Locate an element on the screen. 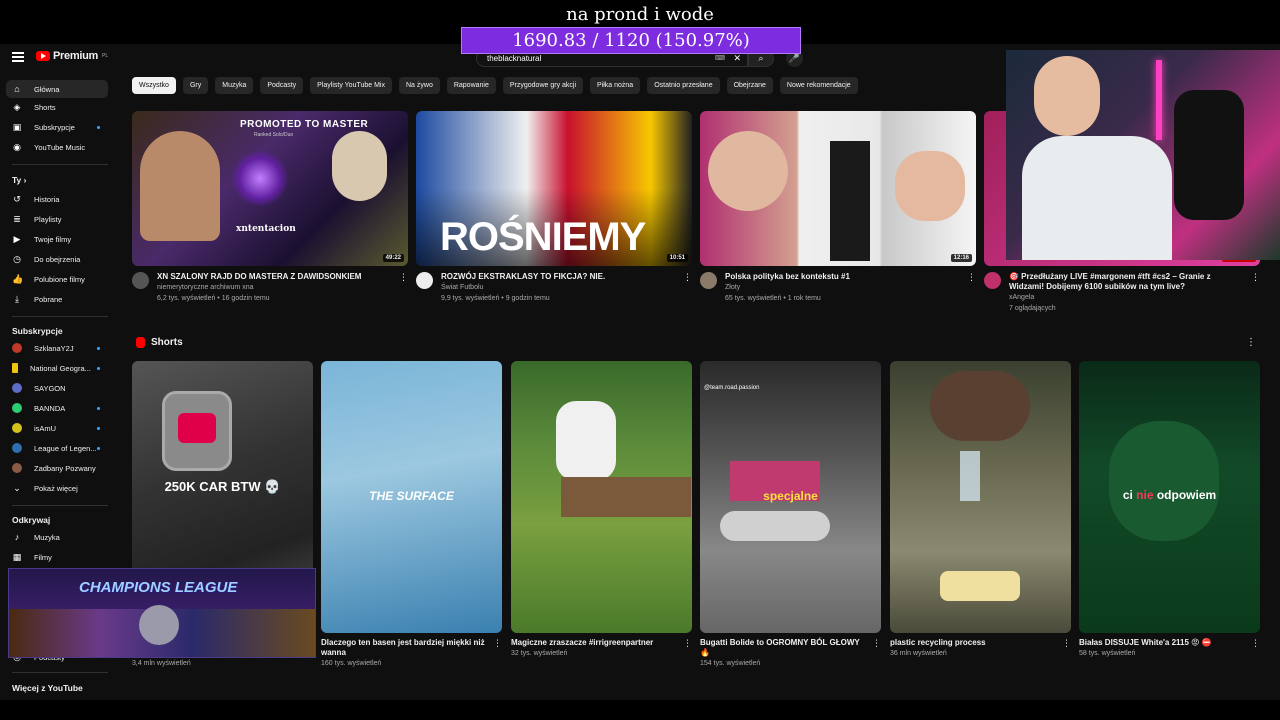 This screenshot has width=1280, height=720. sidebar-show-more: ⌄ Pokaż więcej is located at coordinates (57, 488).